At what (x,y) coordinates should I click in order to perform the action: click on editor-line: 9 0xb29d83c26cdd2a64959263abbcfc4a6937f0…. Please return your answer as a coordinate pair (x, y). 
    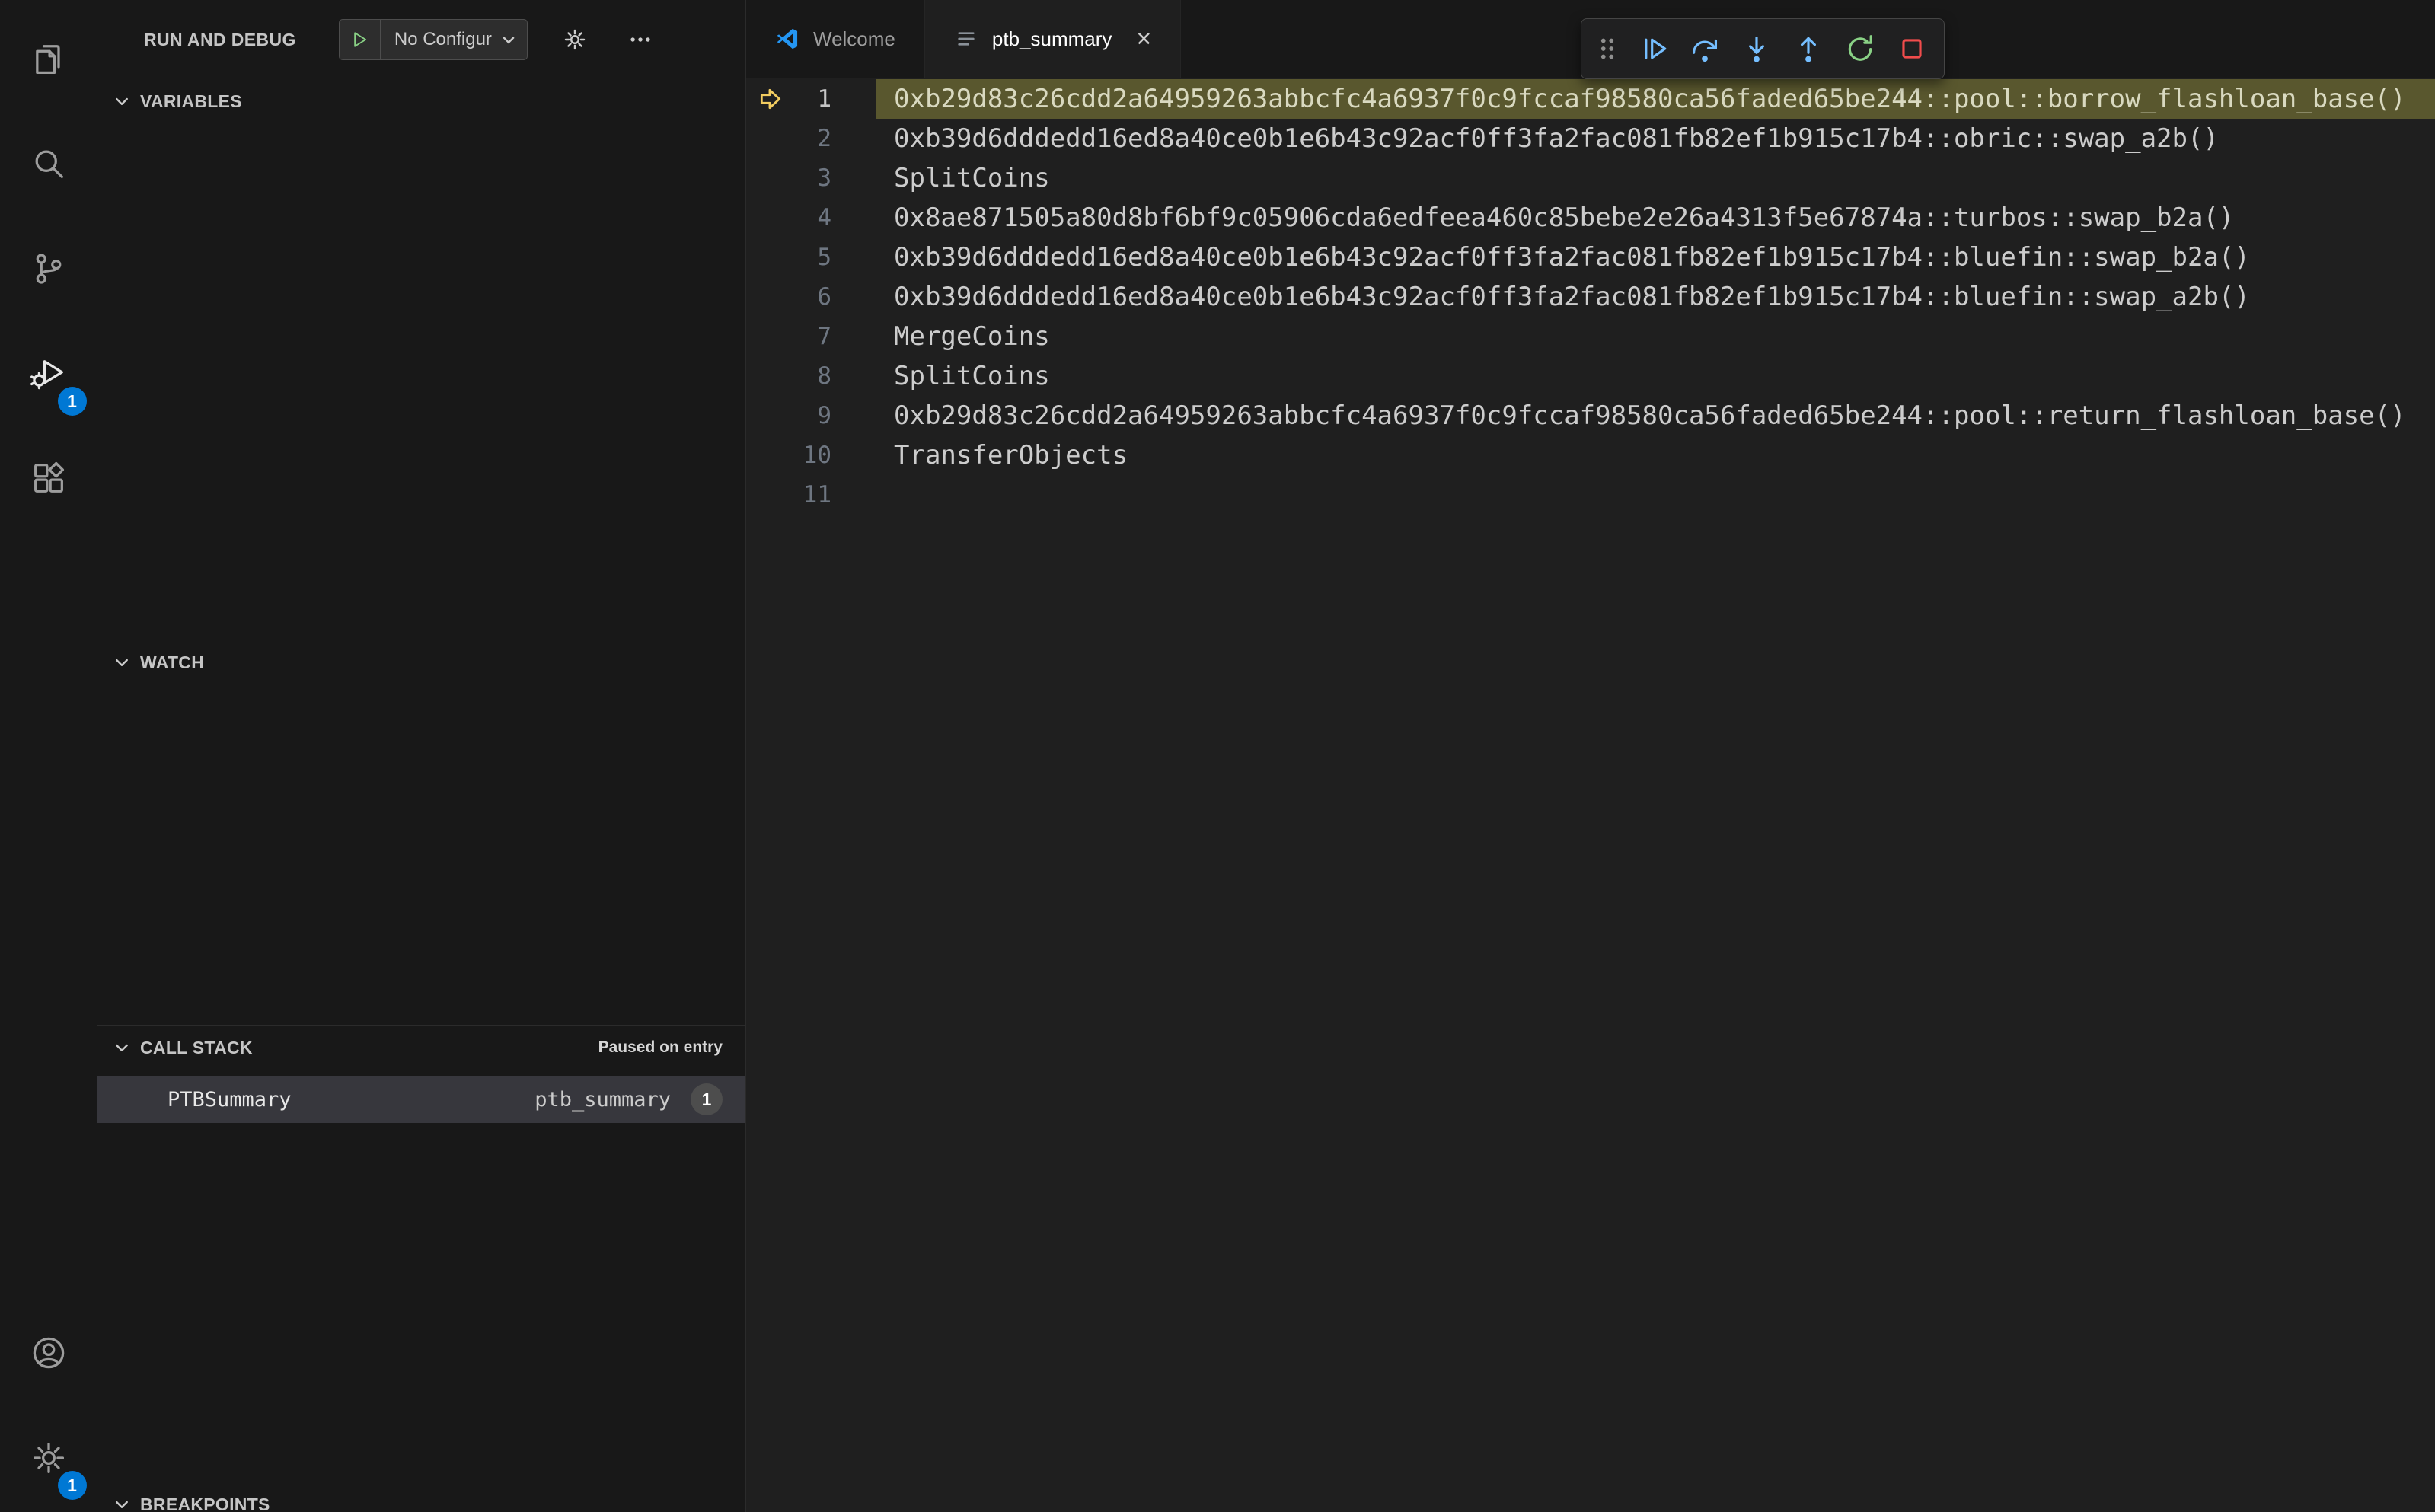
    Looking at the image, I should click on (1590, 415).